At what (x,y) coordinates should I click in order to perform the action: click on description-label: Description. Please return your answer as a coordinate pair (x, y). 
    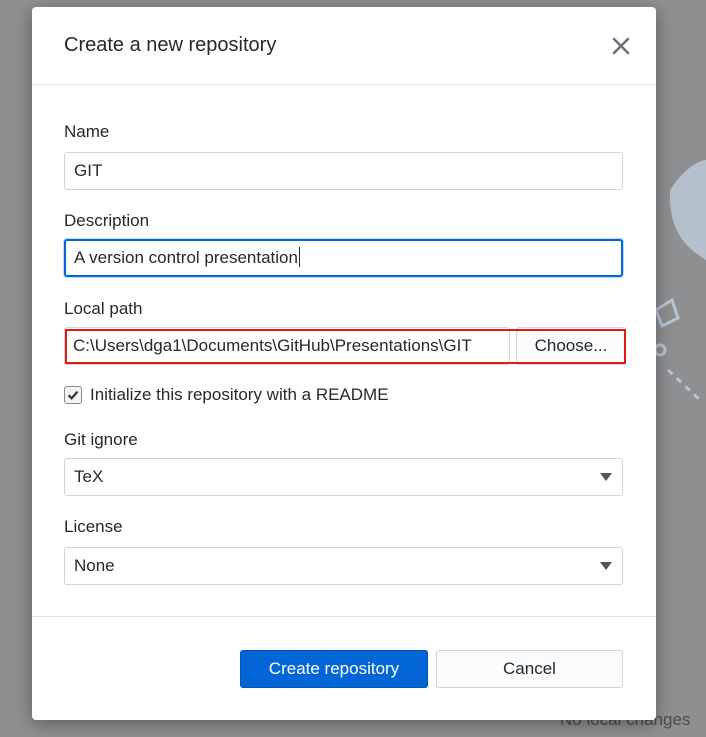
    Looking at the image, I should click on (107, 220).